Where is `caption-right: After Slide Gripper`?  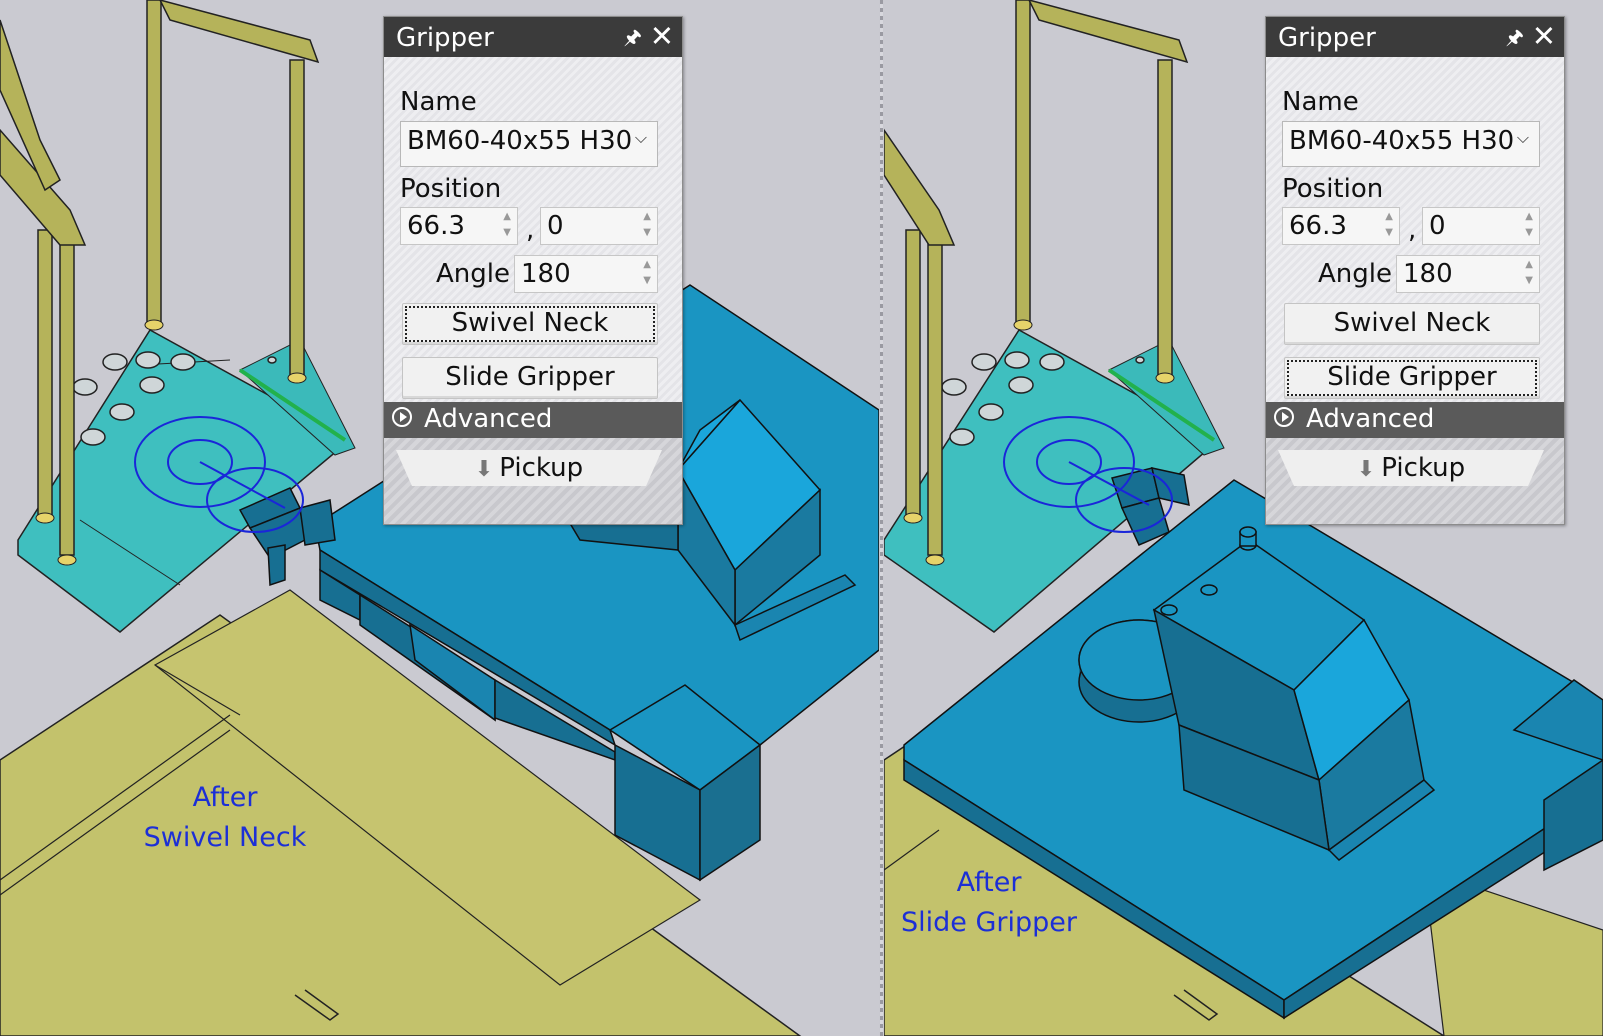
caption-right: After Slide Gripper is located at coordinates (989, 903).